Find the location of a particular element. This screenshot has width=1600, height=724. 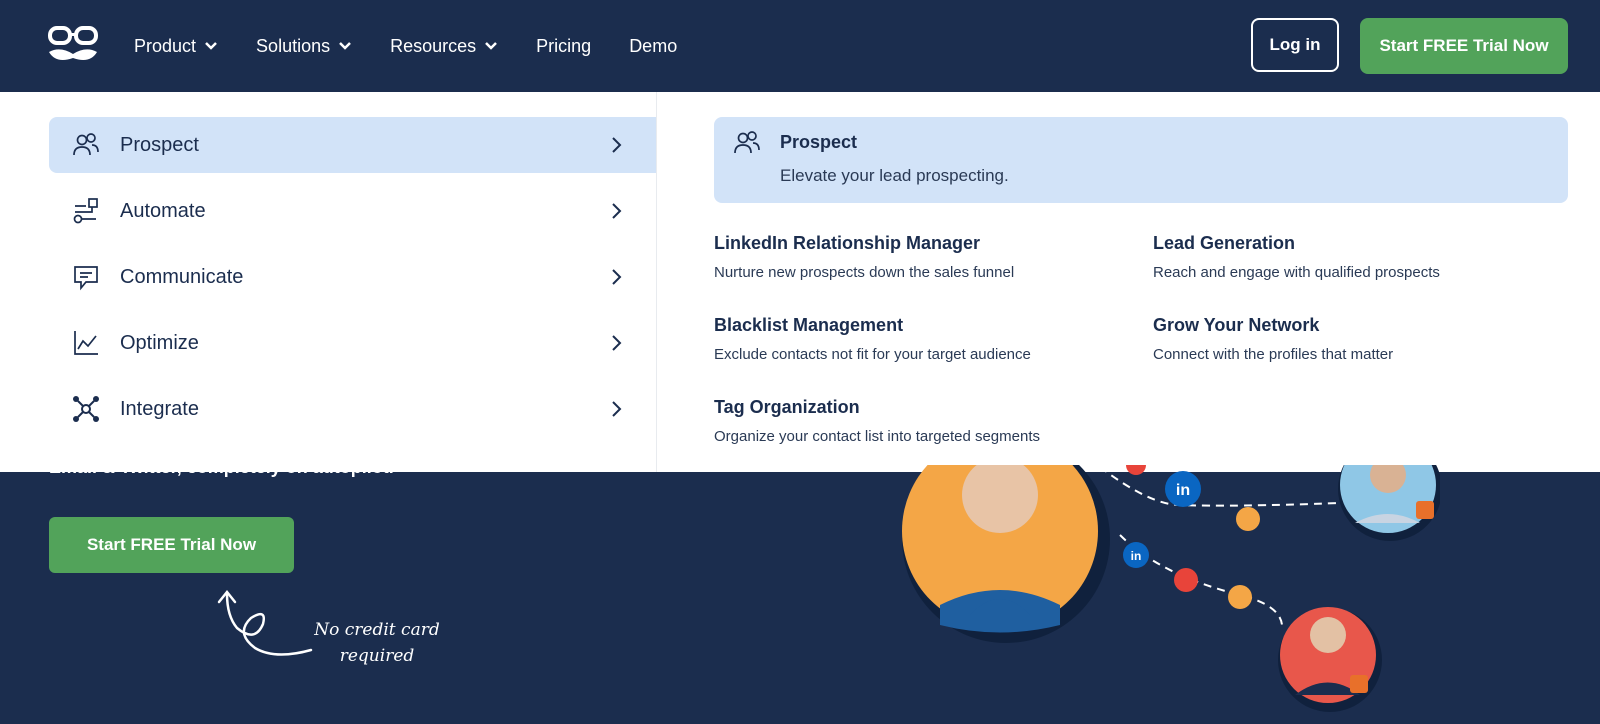

outreach-illustration: in in is located at coordinates (1171, 588).